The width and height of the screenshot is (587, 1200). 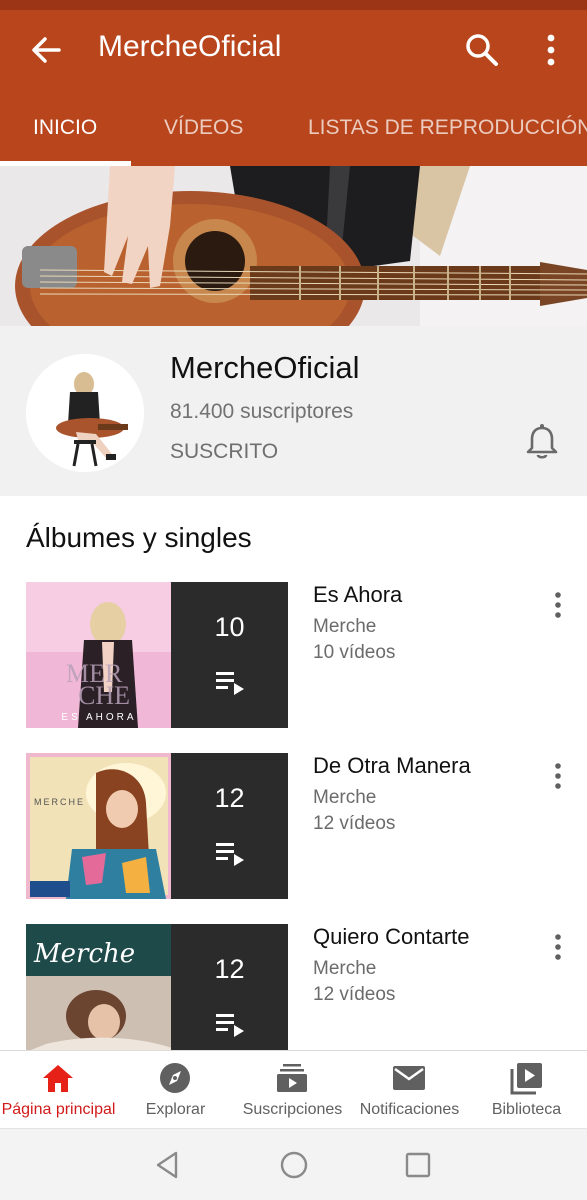 I want to click on nav-subscriptions-label: Suscripciones, so click(x=292, y=1109).